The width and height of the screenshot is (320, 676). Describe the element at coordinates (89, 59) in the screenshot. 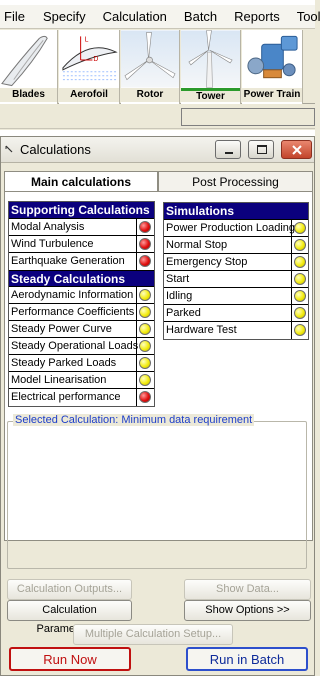

I see `aerofoil-icon: L D` at that location.